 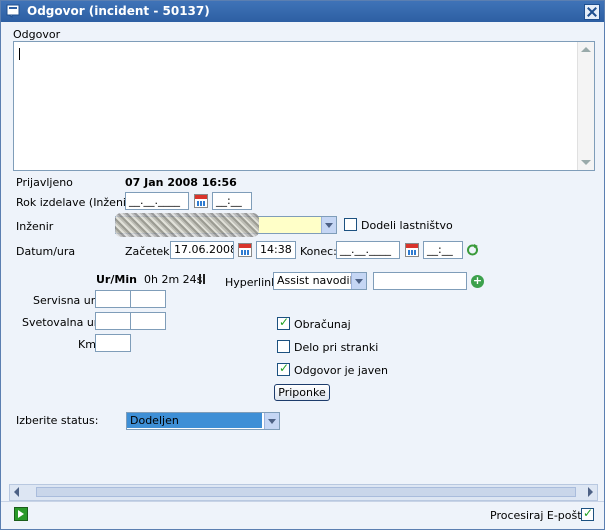 I want to click on datetime-label: Datum/ura, so click(x=46, y=251).